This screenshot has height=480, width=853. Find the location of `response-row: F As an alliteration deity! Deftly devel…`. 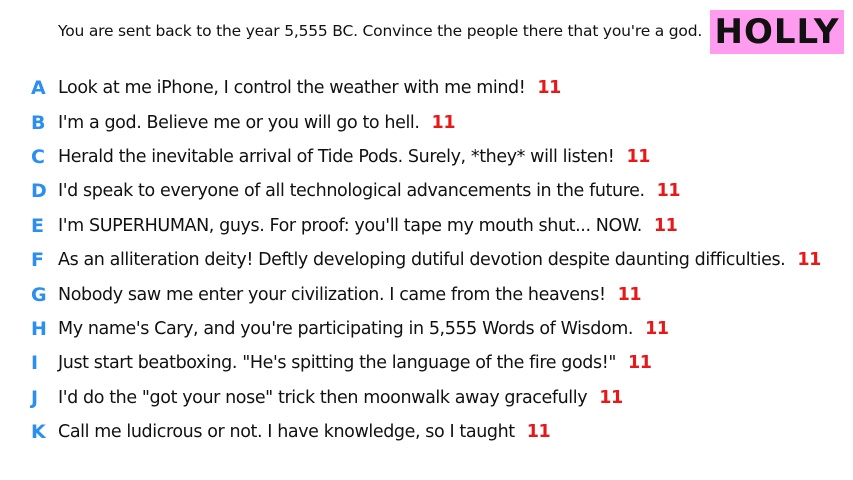

response-row: F As an alliteration deity! Deftly devel… is located at coordinates (426, 260).